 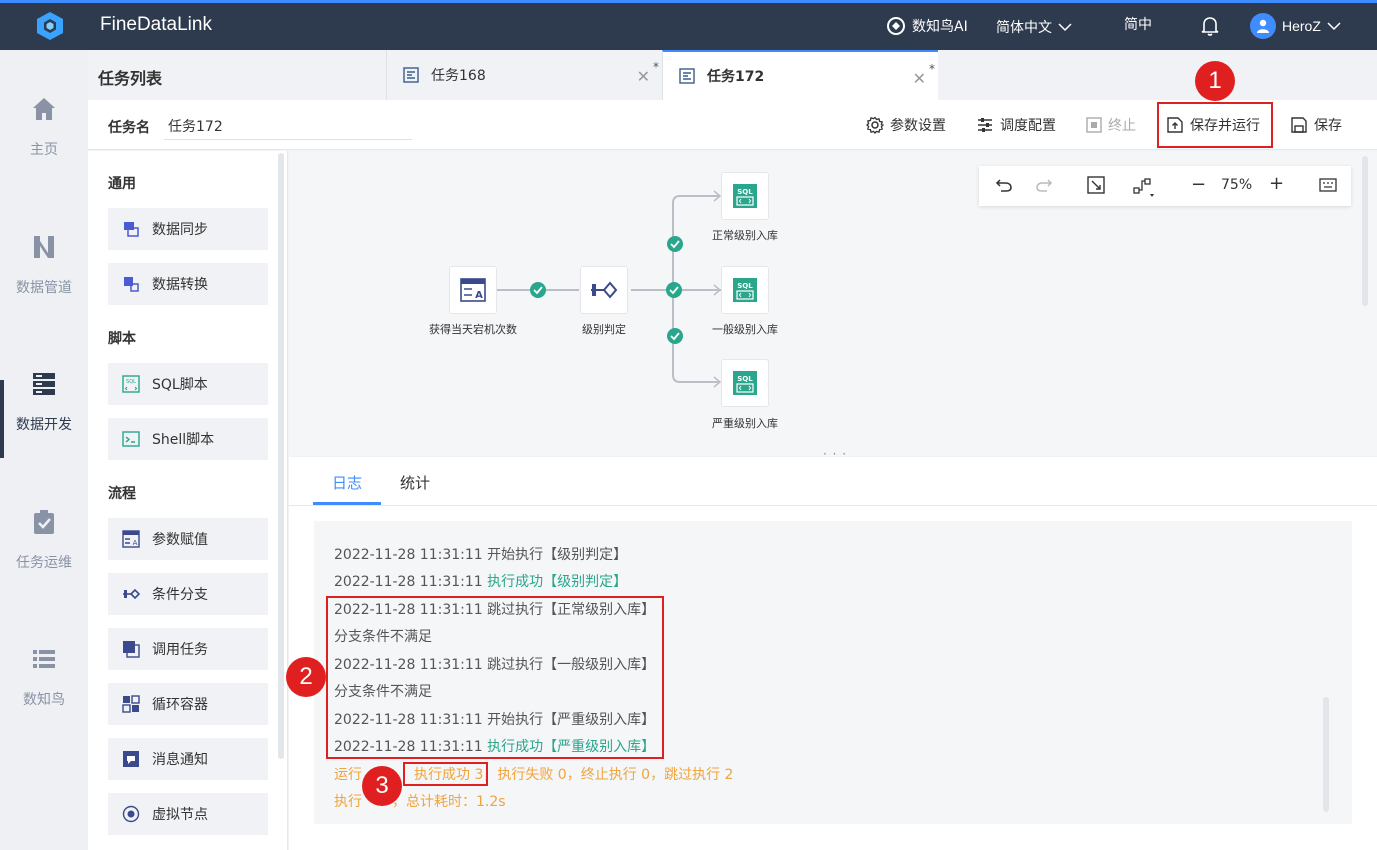 What do you see at coordinates (183, 440) in the screenshot?
I see `component-label: Shell脚本` at bounding box center [183, 440].